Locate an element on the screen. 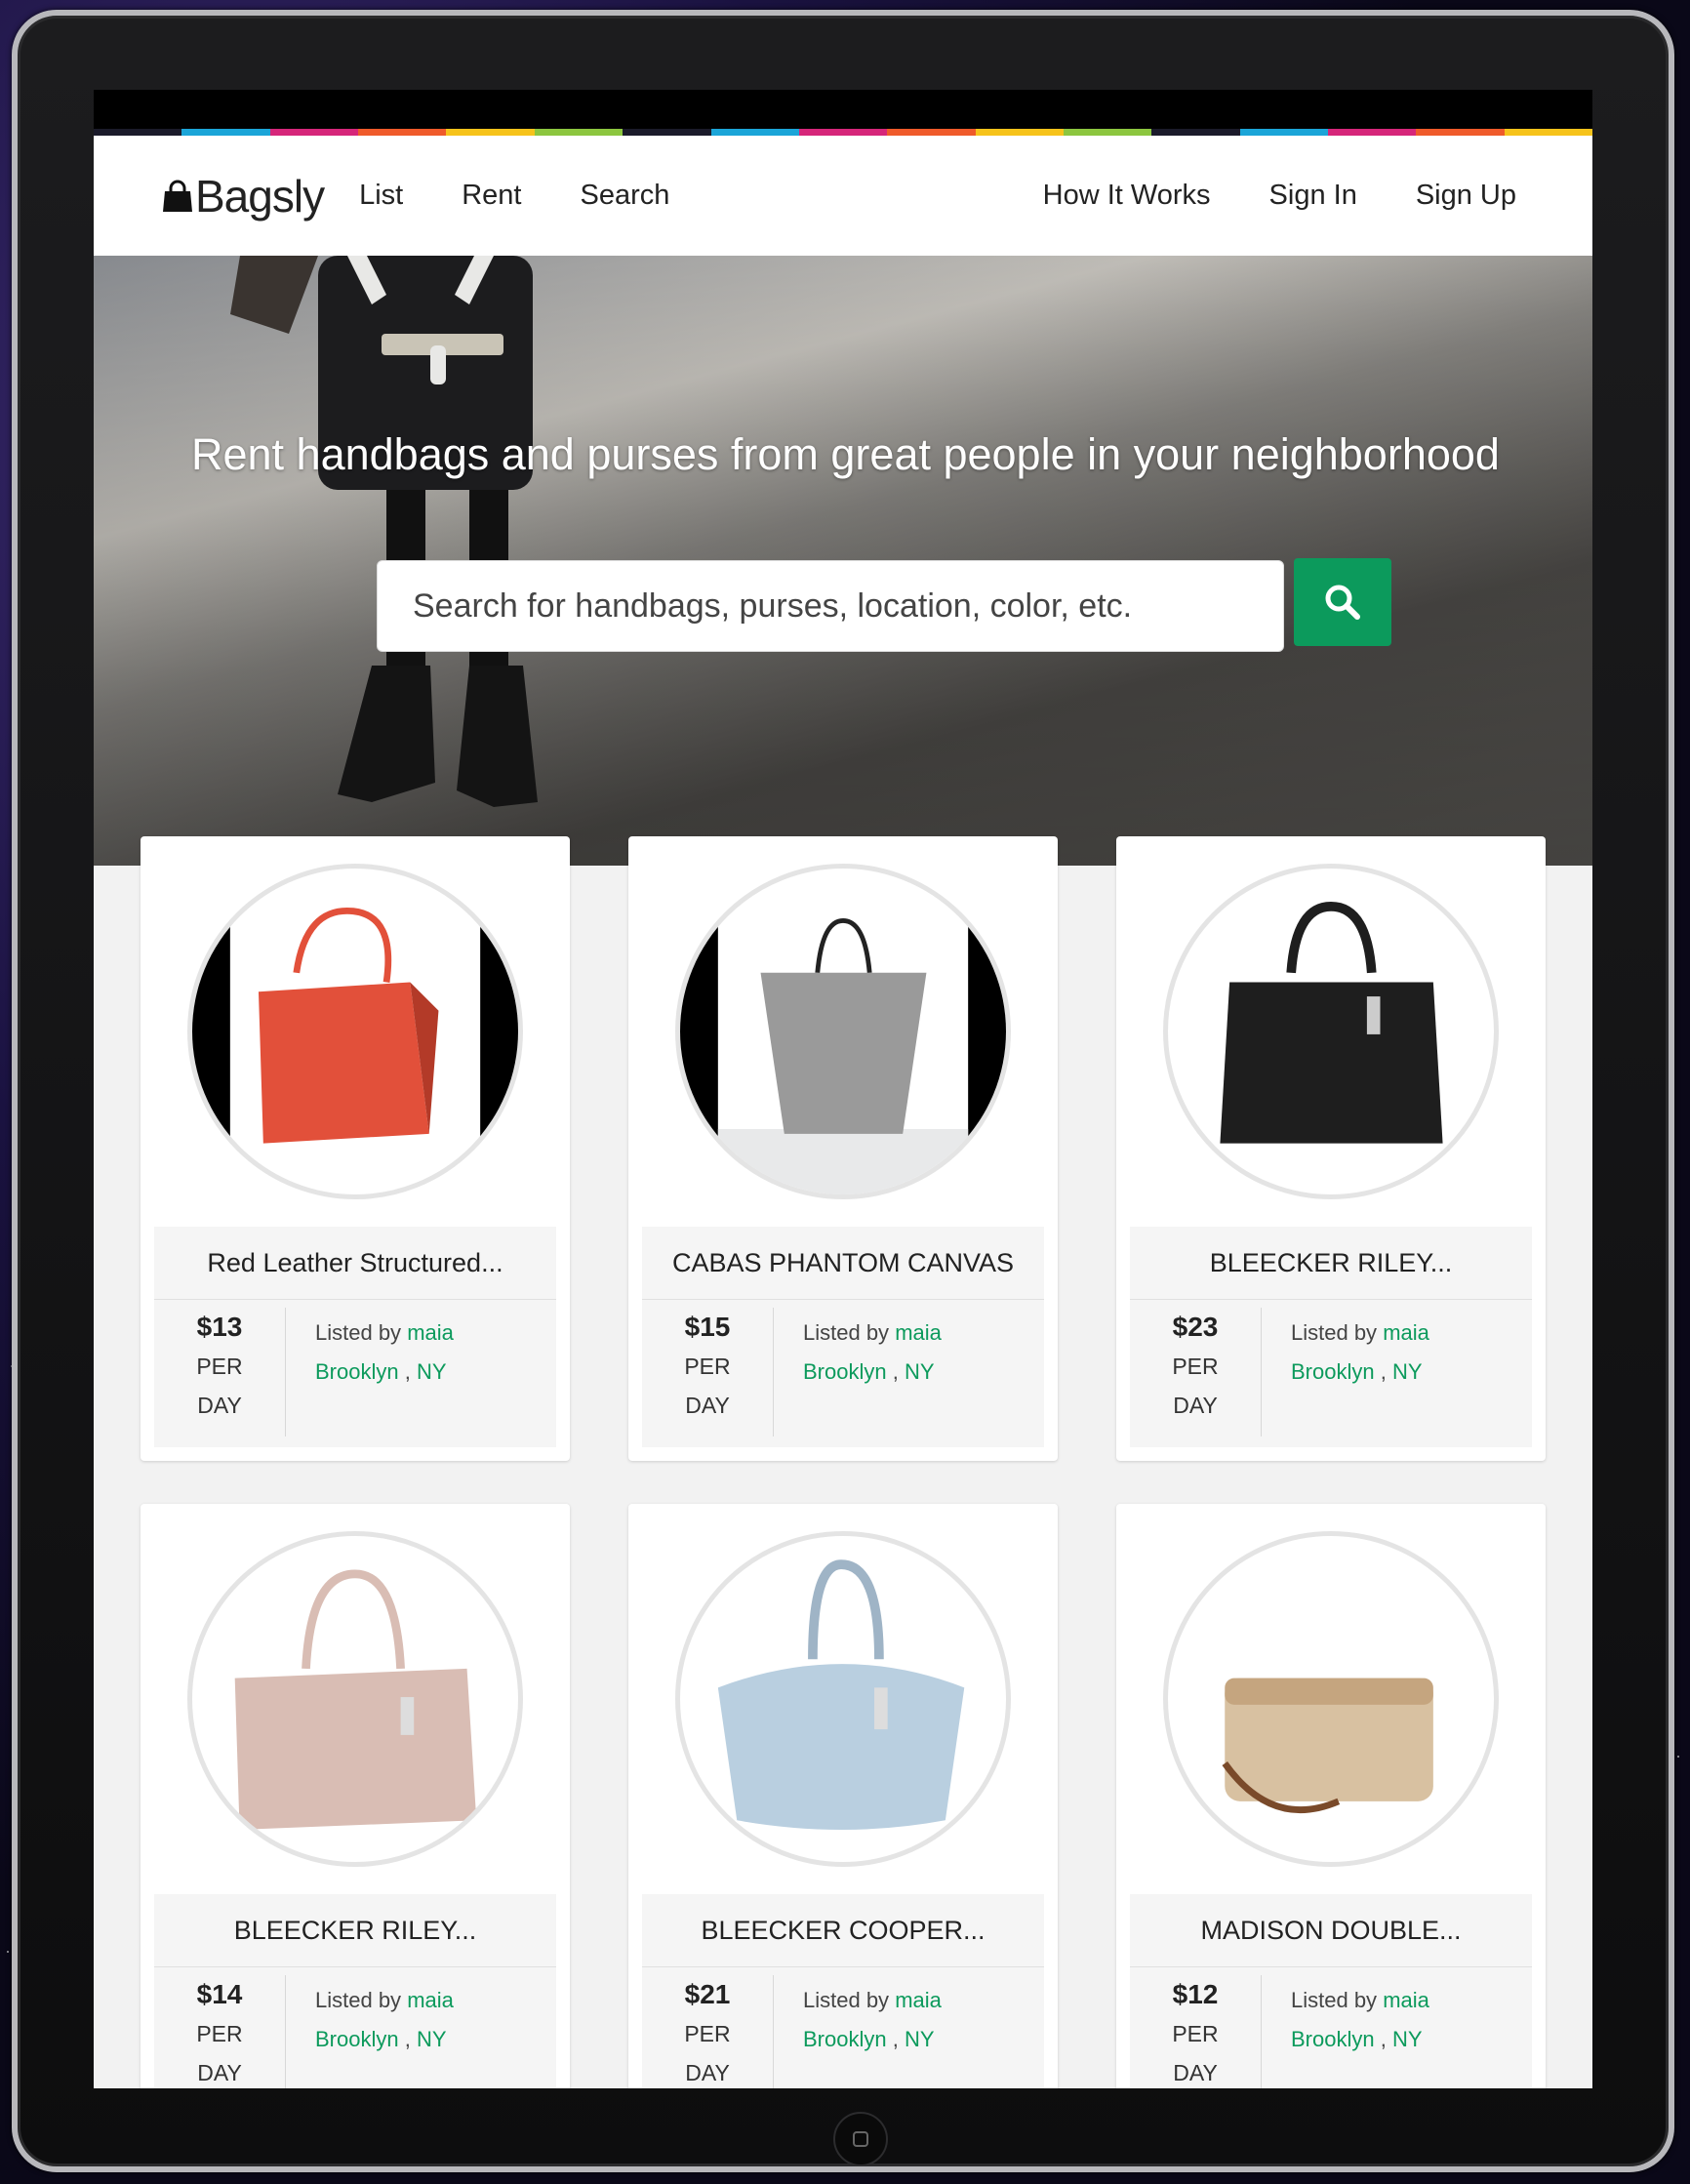  nav-sign-in: Sign In is located at coordinates (1313, 196).